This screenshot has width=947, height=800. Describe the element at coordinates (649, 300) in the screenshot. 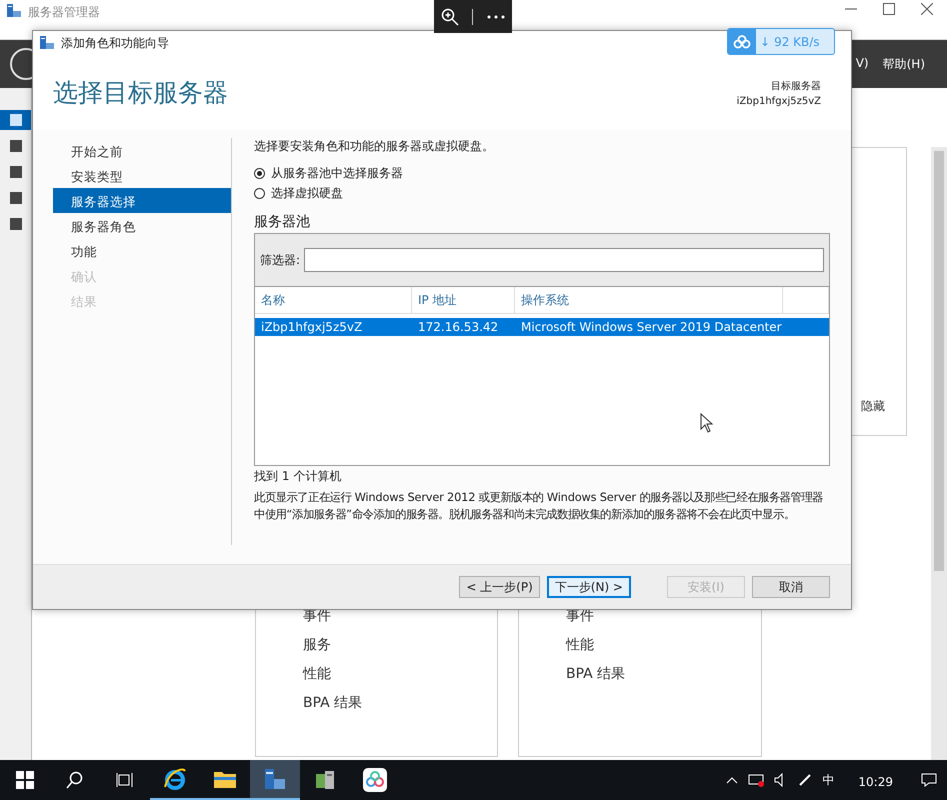

I see `column-header: 操作系统` at that location.